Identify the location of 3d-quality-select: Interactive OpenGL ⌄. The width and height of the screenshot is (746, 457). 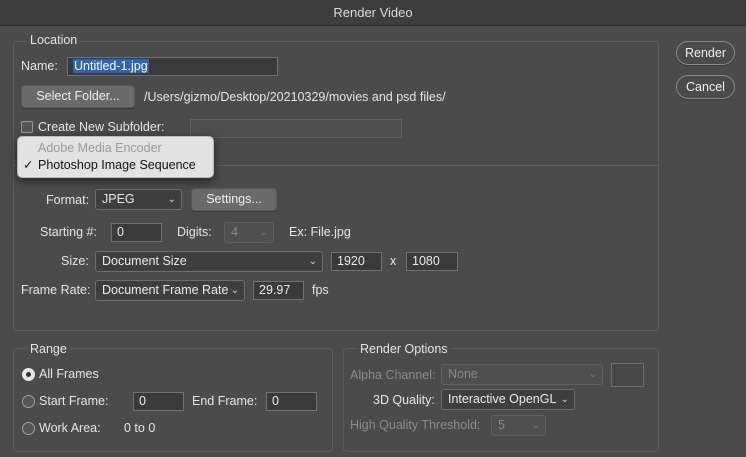
(508, 399).